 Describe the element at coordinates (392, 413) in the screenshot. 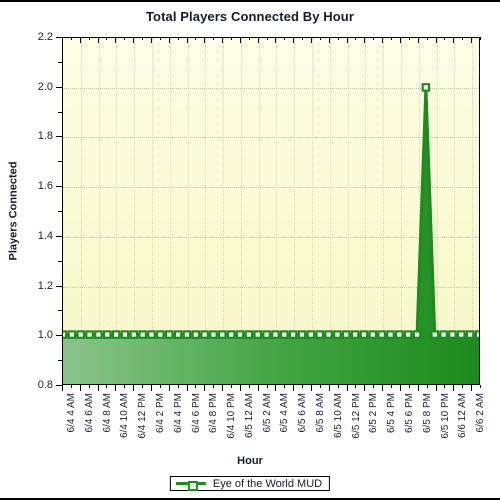

I see `x-axis-tick-label: 6/5 4 PM` at that location.